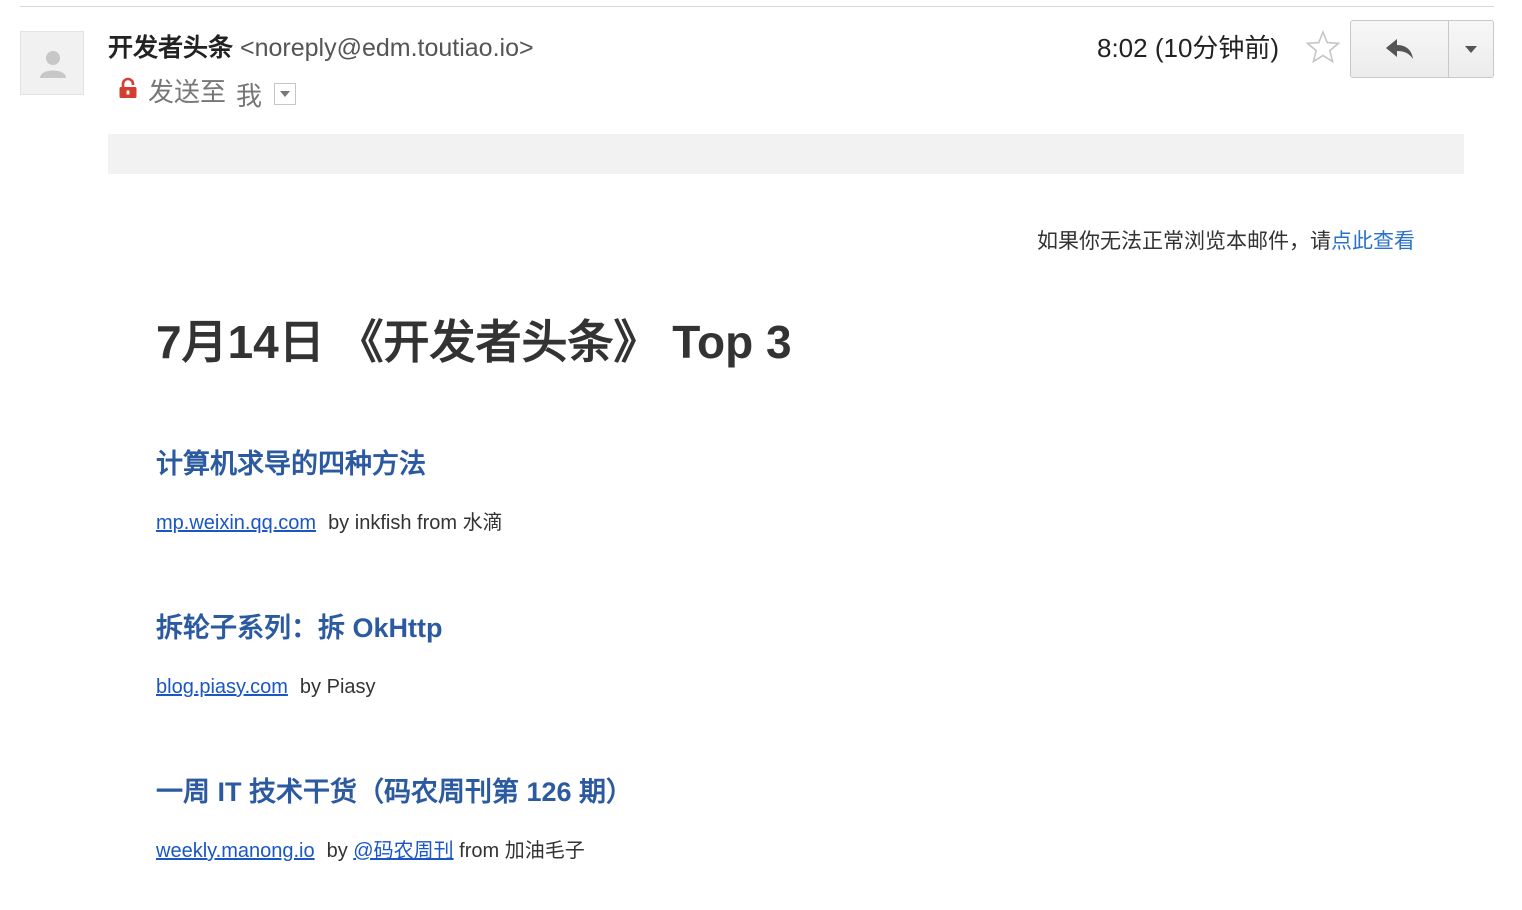  I want to click on article-meta: mp.weixin.qq.com by inkfish from 水滴, so click(329, 523).